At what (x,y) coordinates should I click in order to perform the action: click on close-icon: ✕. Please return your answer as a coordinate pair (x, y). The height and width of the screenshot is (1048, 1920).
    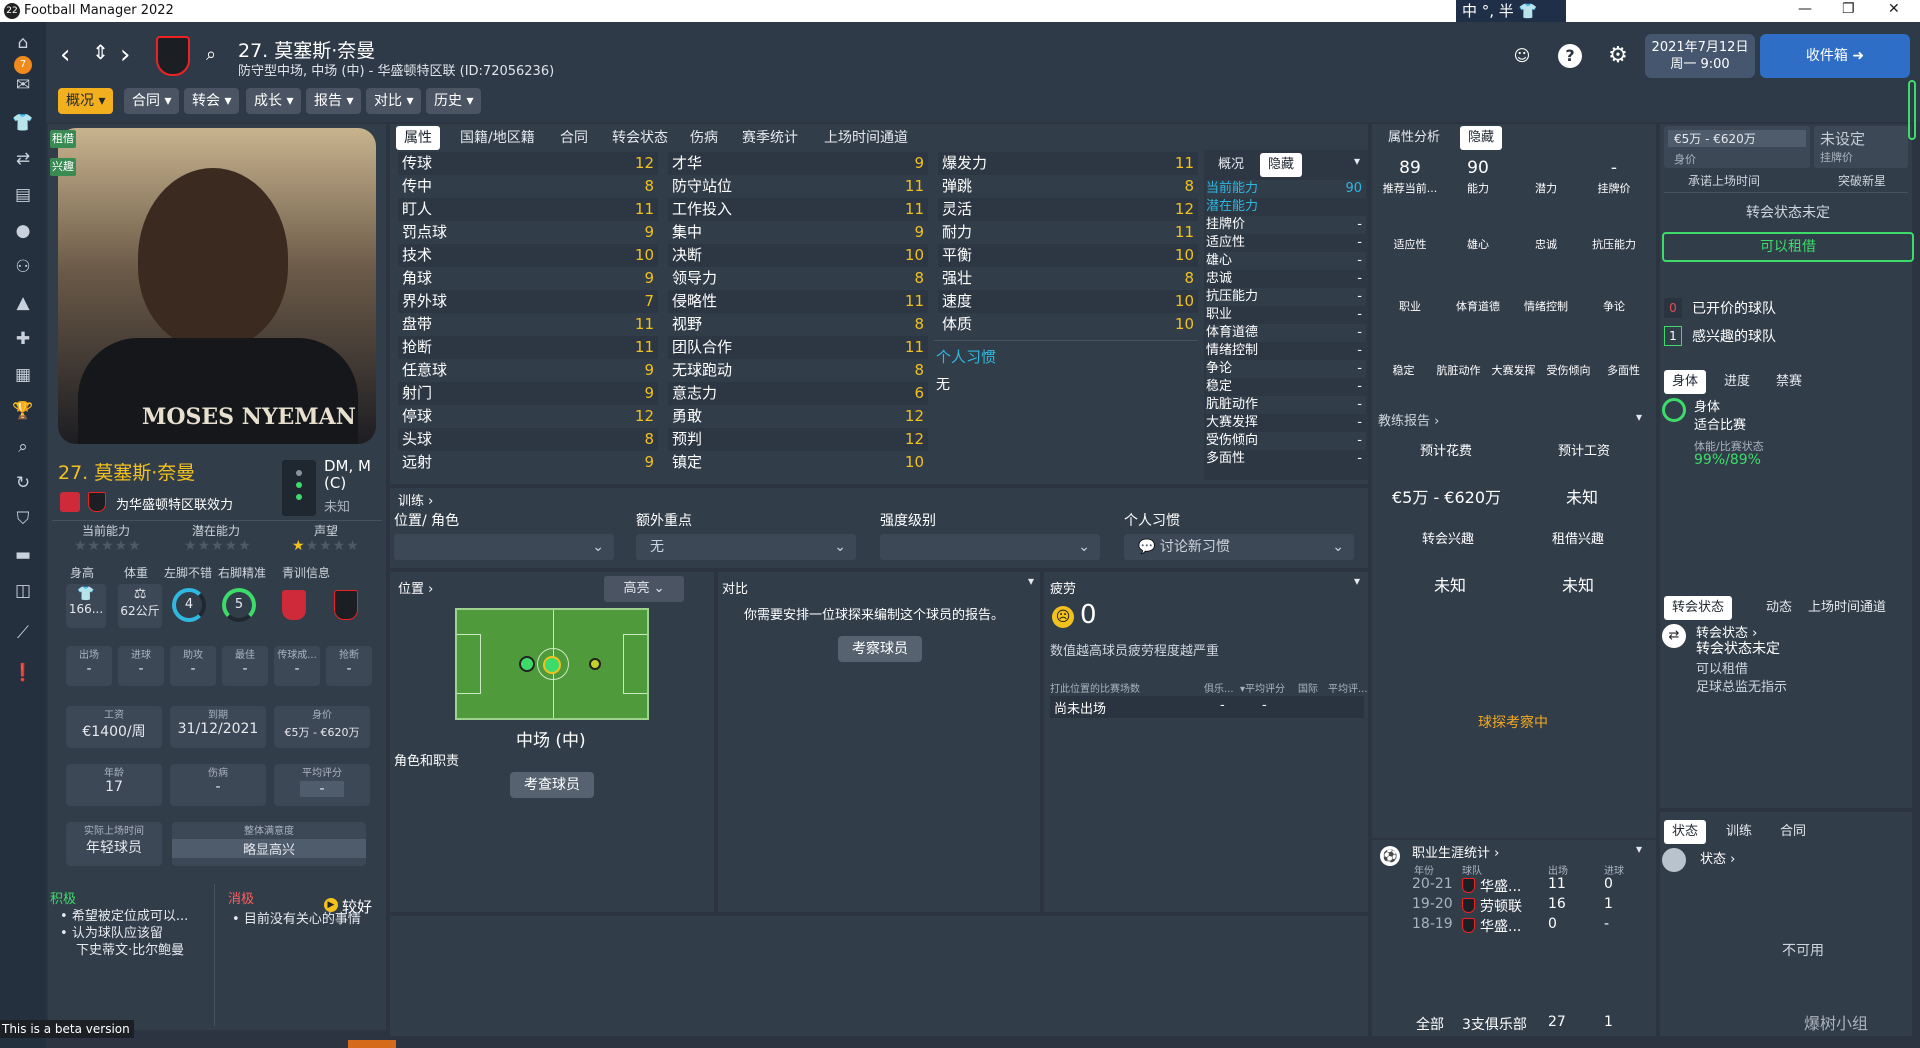
    Looking at the image, I should click on (1894, 9).